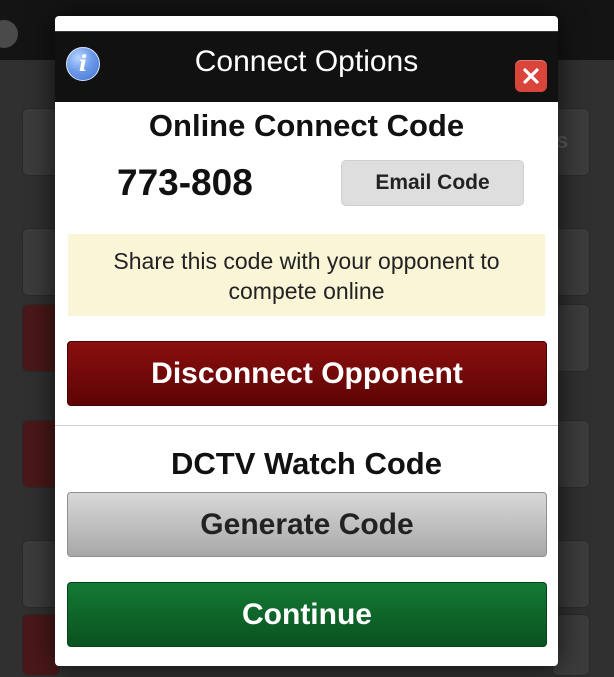 This screenshot has height=677, width=614. I want to click on dialog-header: i Connect Options, so click(306, 66).